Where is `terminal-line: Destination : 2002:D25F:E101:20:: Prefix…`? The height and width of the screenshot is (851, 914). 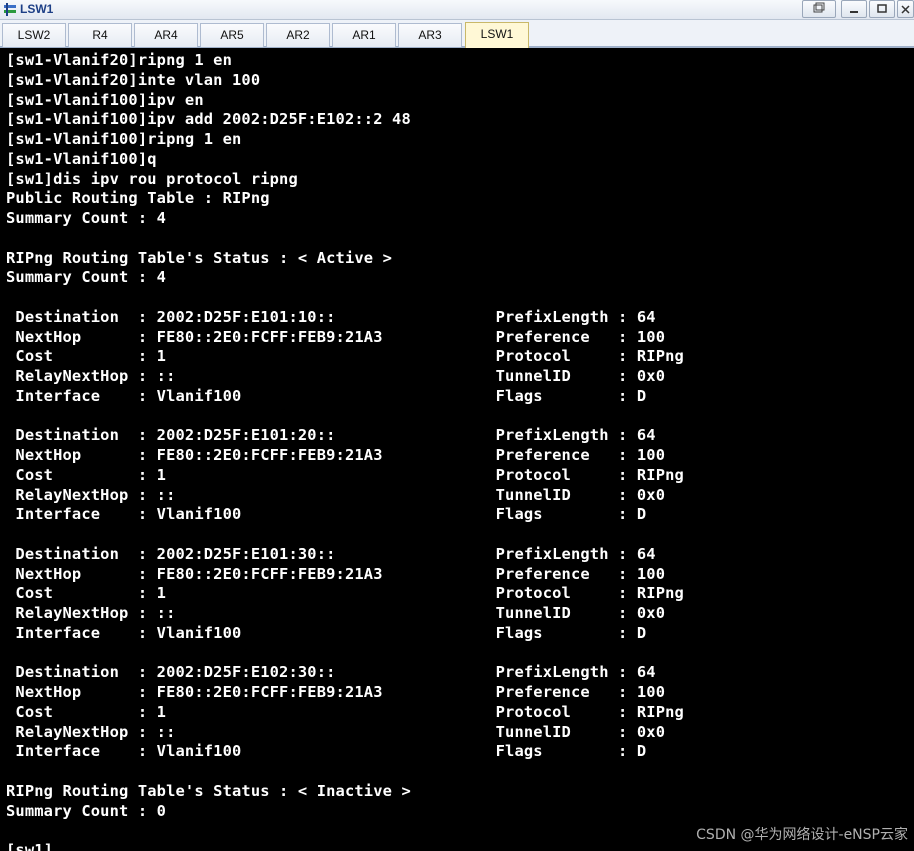 terminal-line: Destination : 2002:D25F:E101:20:: Prefix… is located at coordinates (331, 435).